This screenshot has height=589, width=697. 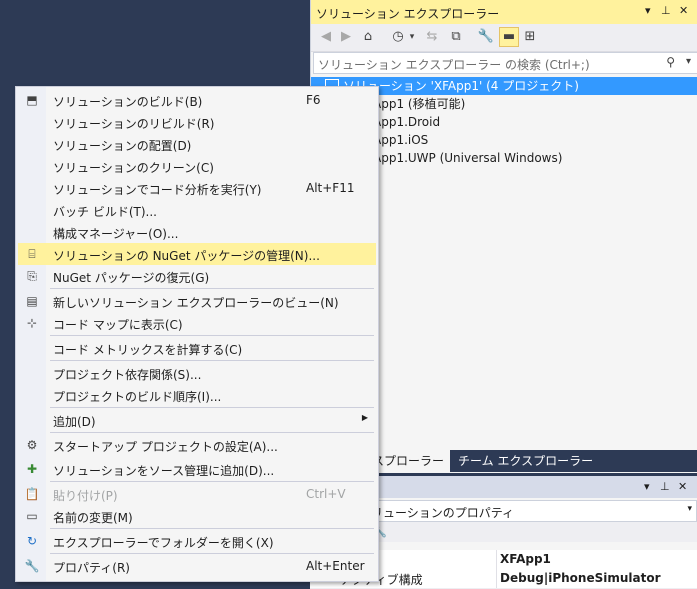 I want to click on menu-item-calculate-code-metrics: コード メトリックスを計算する(C), so click(x=197, y=348).